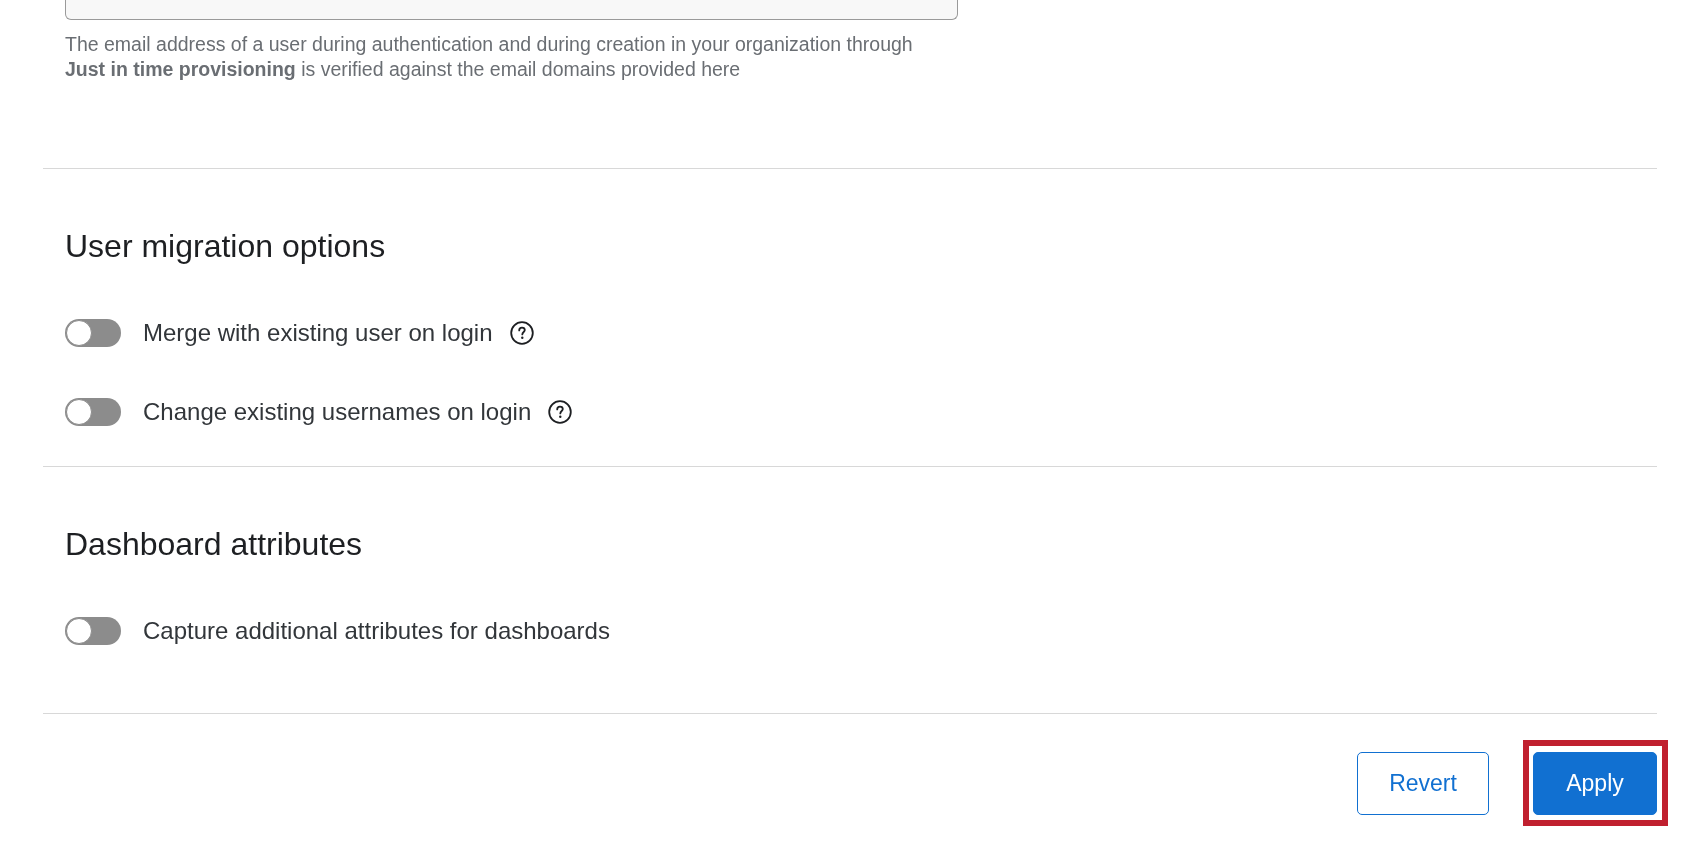 The height and width of the screenshot is (850, 1700). What do you see at coordinates (1423, 783) in the screenshot?
I see `revert-button: Revert` at bounding box center [1423, 783].